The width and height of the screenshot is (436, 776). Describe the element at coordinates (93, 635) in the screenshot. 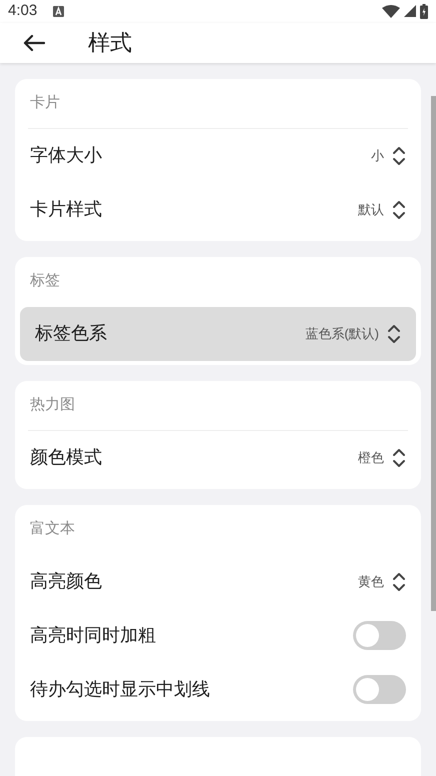

I see `setting-label: 高亮时同时加粗` at that location.